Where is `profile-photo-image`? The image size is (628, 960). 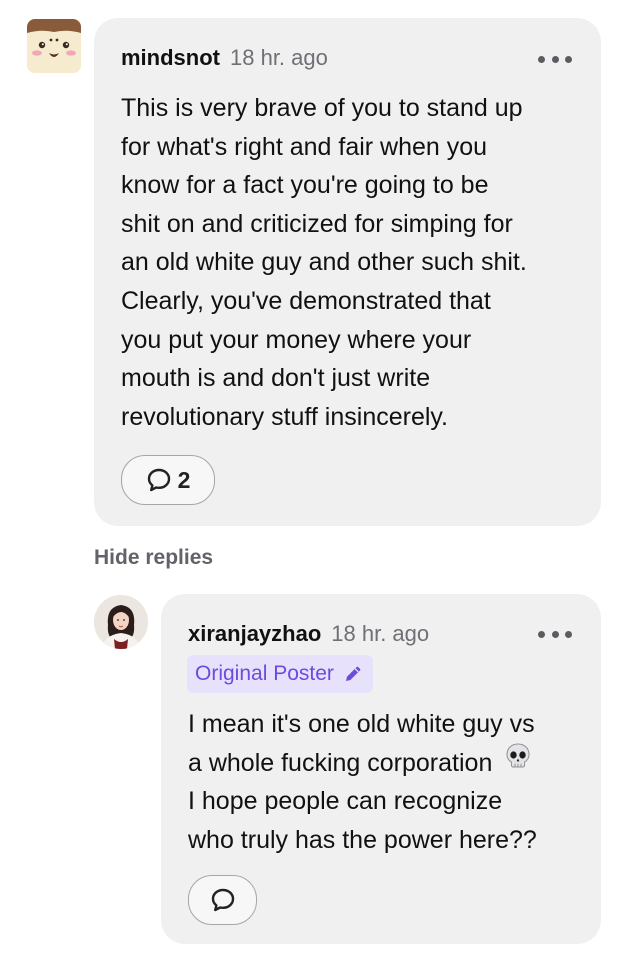 profile-photo-image is located at coordinates (121, 622).